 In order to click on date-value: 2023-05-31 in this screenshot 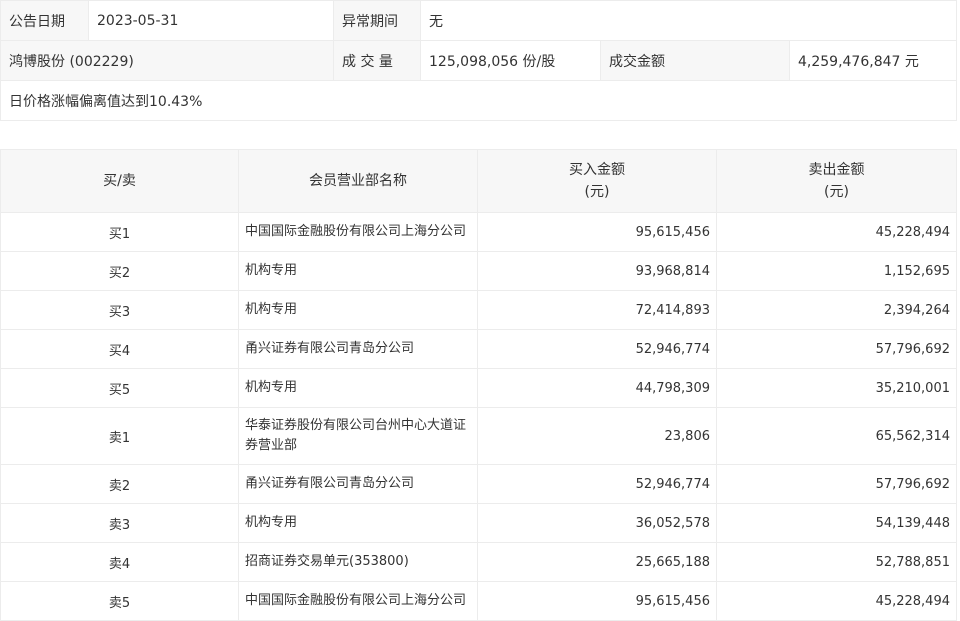, I will do `click(211, 20)`.